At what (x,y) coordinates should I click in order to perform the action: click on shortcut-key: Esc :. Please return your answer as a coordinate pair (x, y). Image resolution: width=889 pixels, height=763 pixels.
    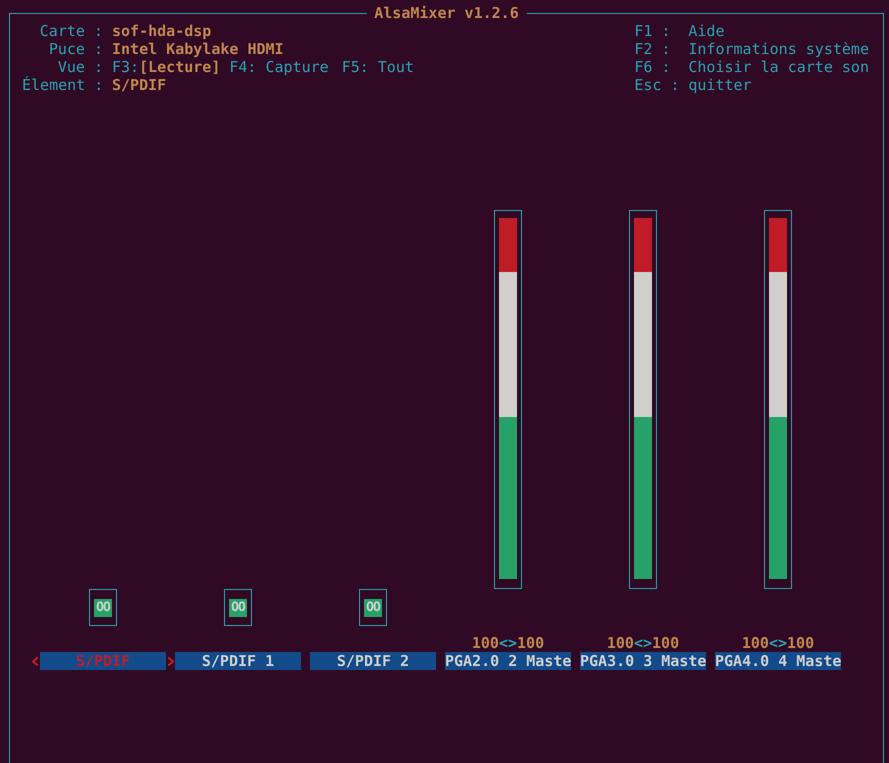
    Looking at the image, I should click on (657, 85).